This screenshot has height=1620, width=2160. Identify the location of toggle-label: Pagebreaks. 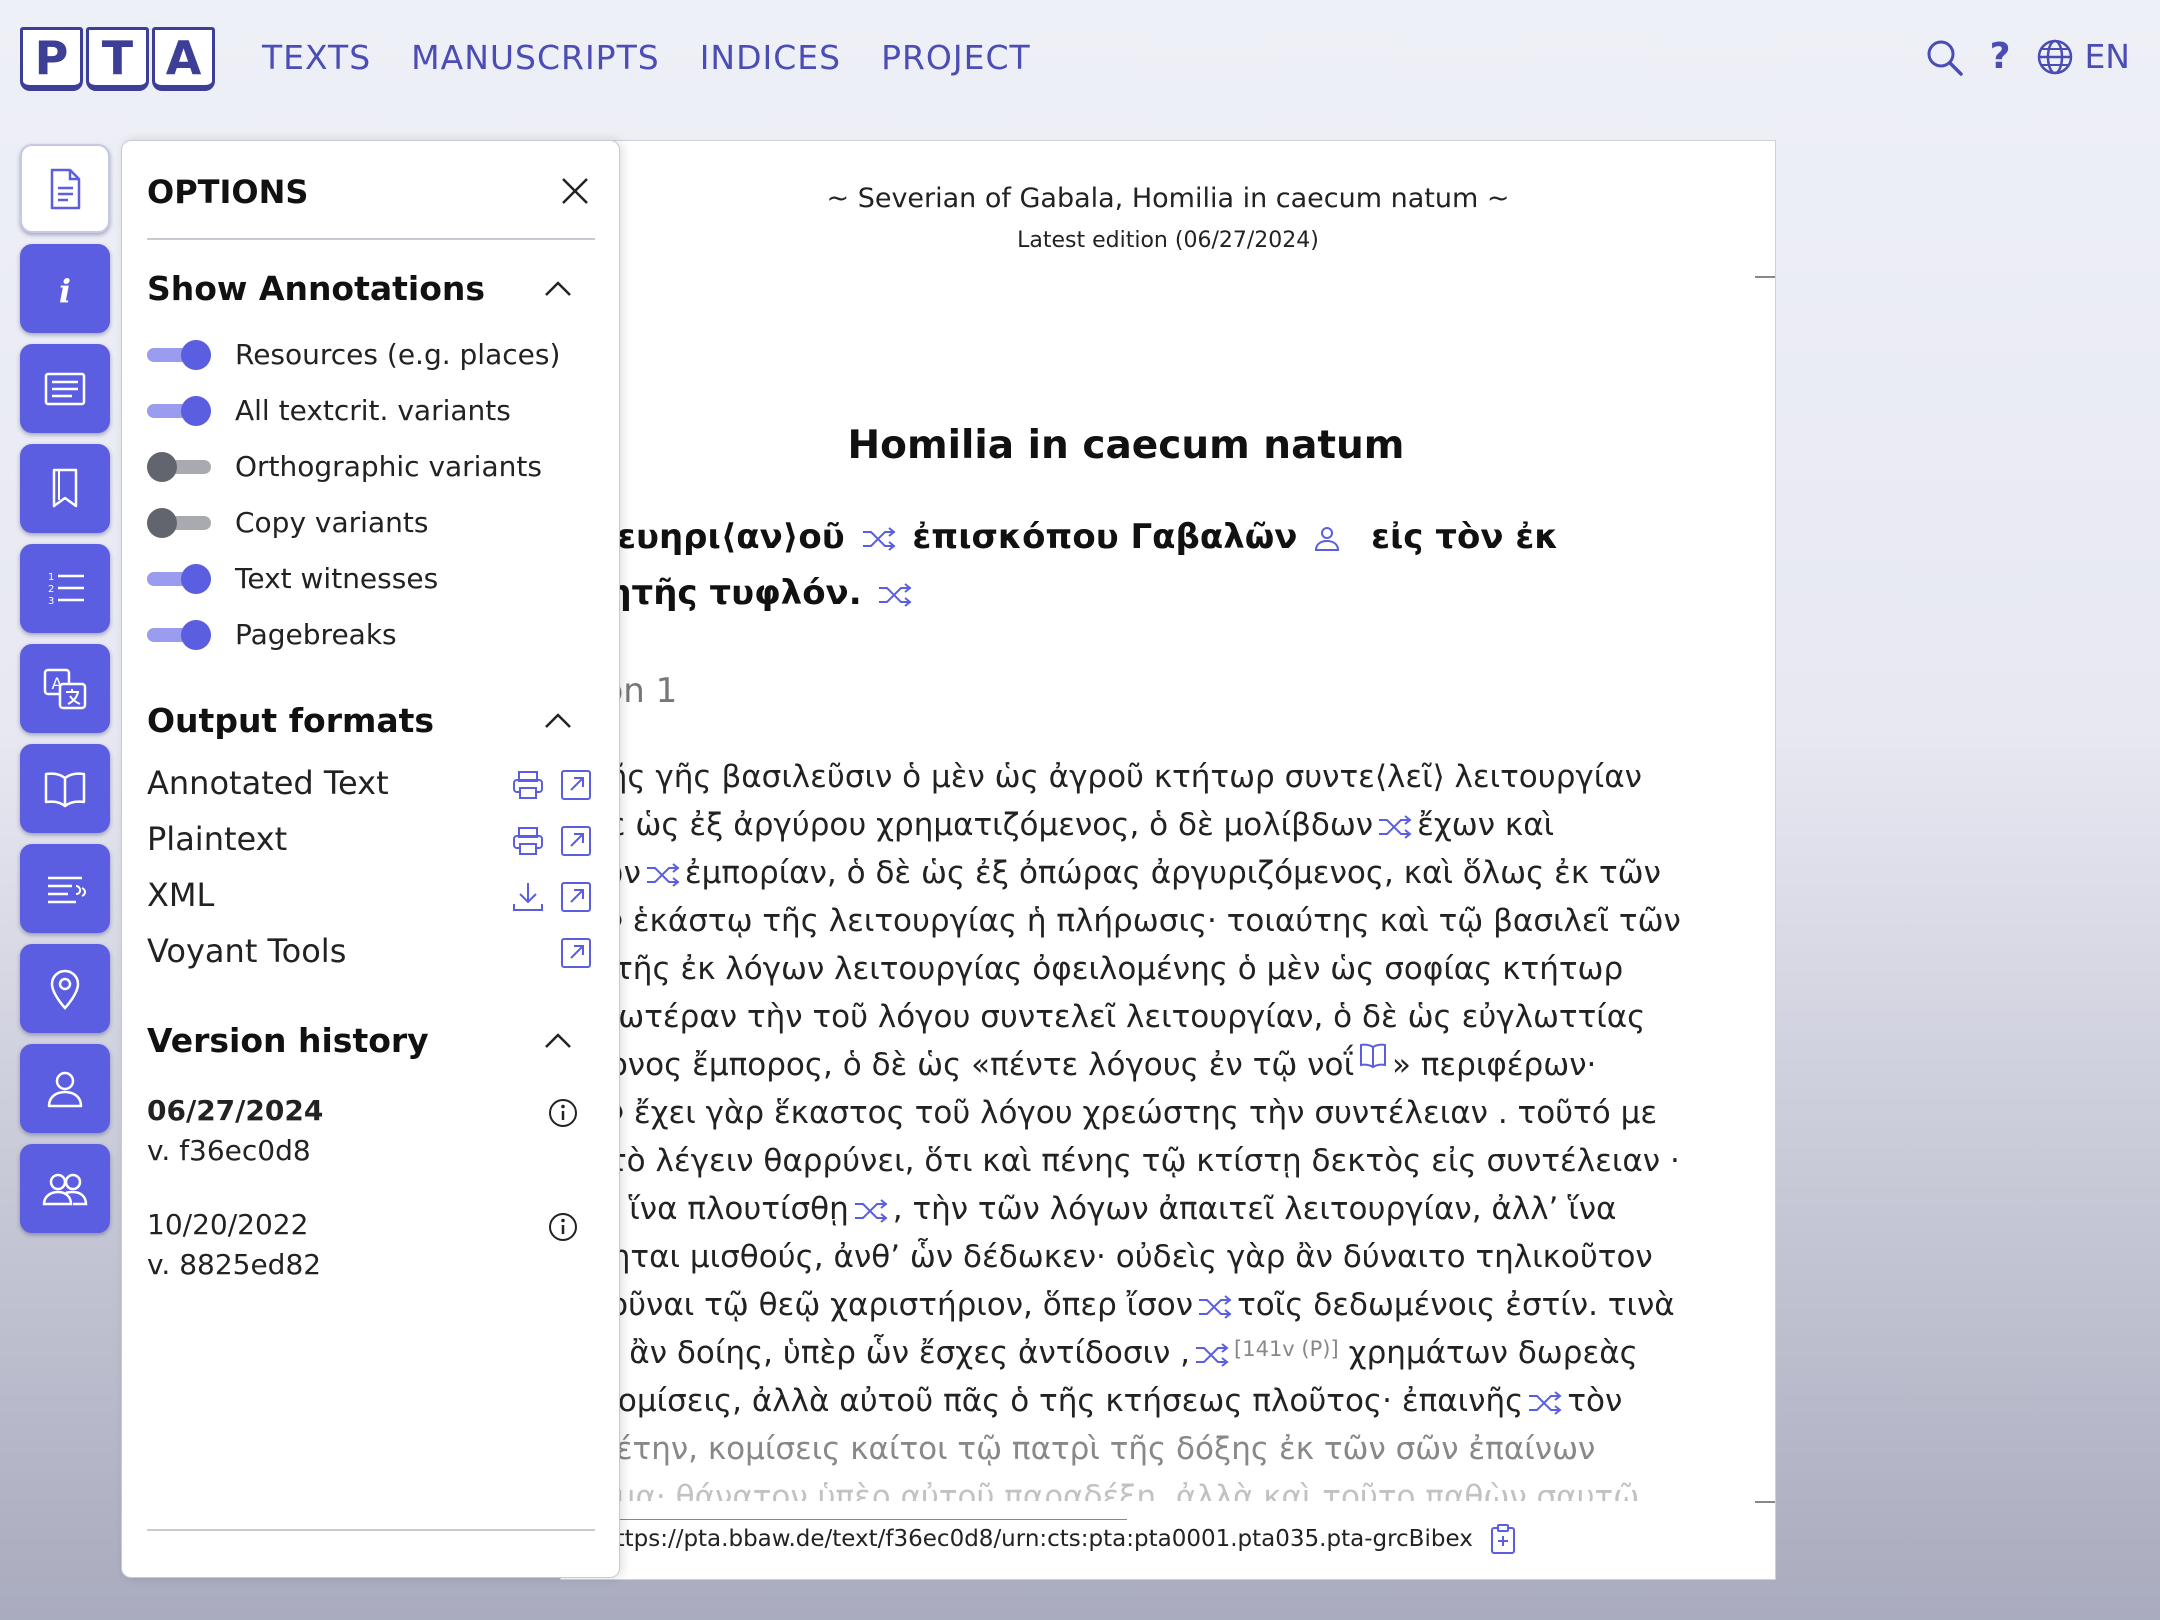
(316, 634).